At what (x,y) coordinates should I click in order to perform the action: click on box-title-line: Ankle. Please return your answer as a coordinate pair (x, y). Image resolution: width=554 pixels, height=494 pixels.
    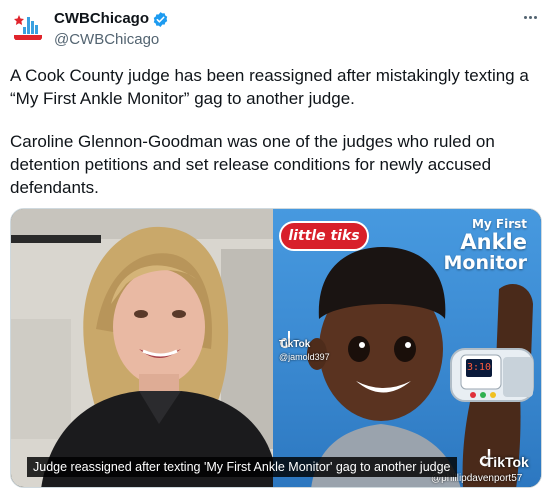
    Looking at the image, I should click on (493, 242).